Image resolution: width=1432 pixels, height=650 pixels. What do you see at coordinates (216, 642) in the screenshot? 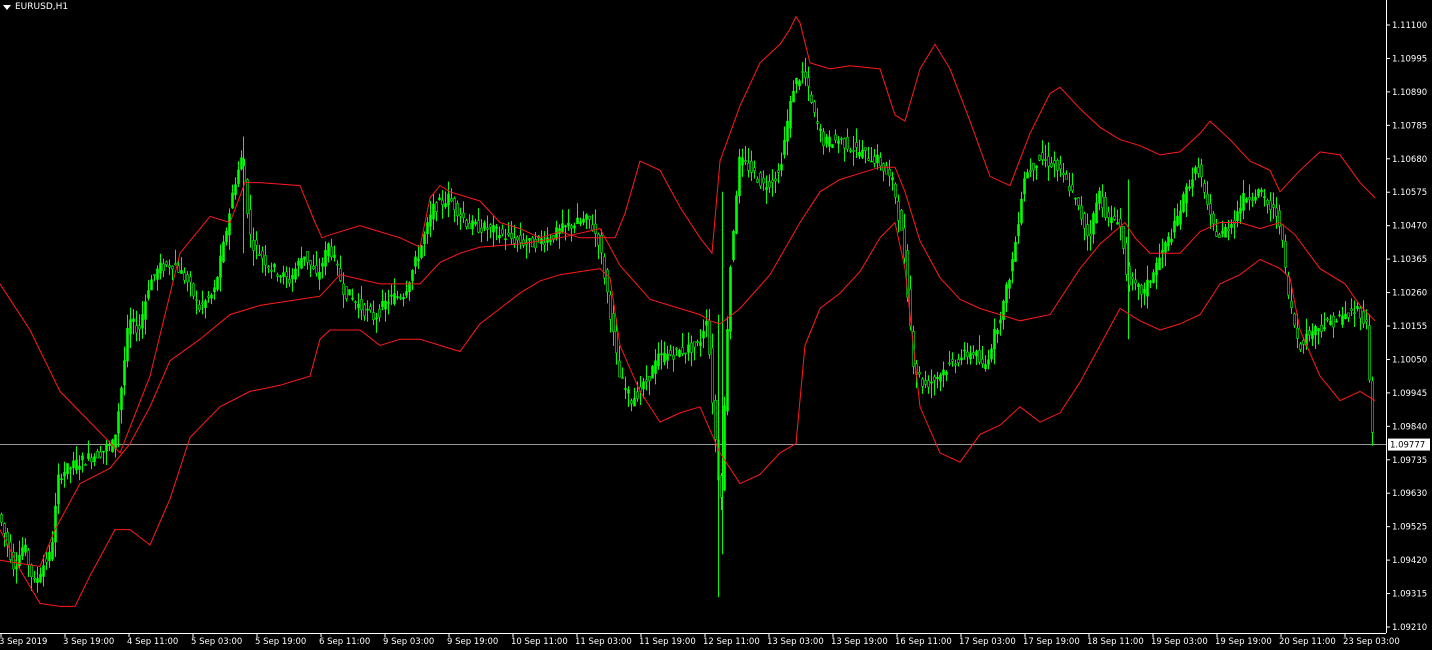
I see `time-label: 5 Sep 03:00` at bounding box center [216, 642].